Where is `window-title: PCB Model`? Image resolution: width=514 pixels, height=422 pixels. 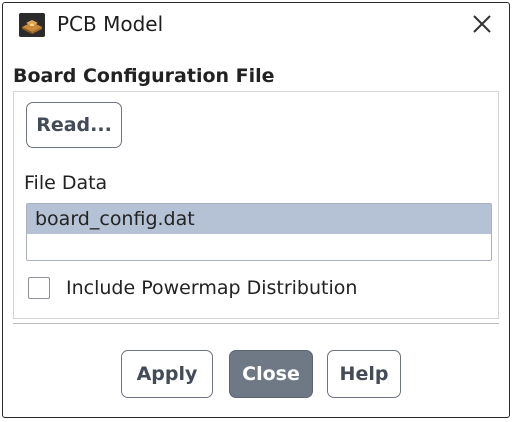 window-title: PCB Model is located at coordinates (110, 24).